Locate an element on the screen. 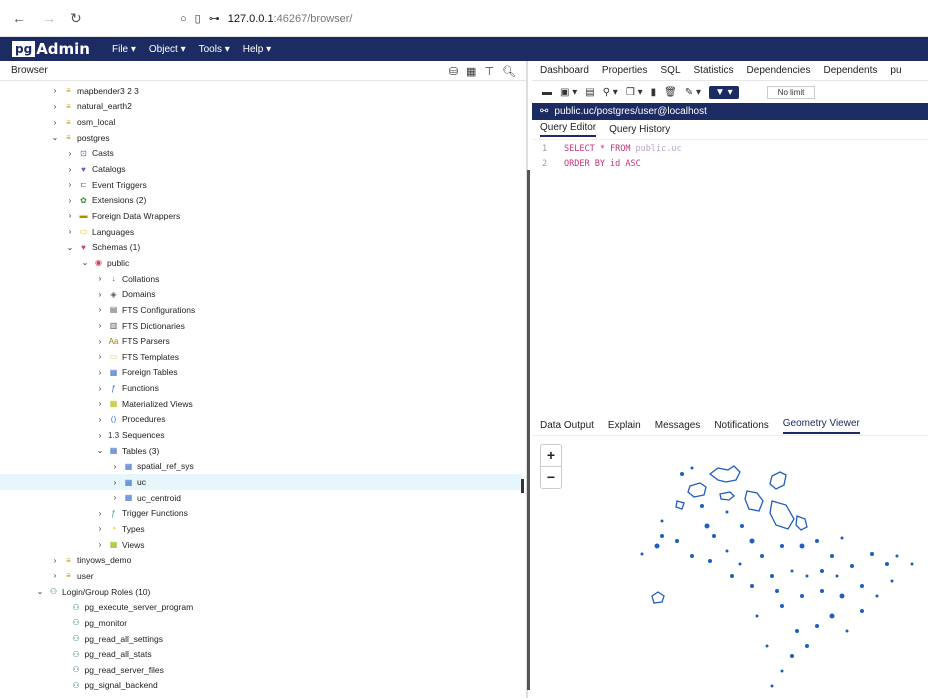 This screenshot has height=698, width=928. tree-item: › ≡ tinyows_demo is located at coordinates (261, 561).